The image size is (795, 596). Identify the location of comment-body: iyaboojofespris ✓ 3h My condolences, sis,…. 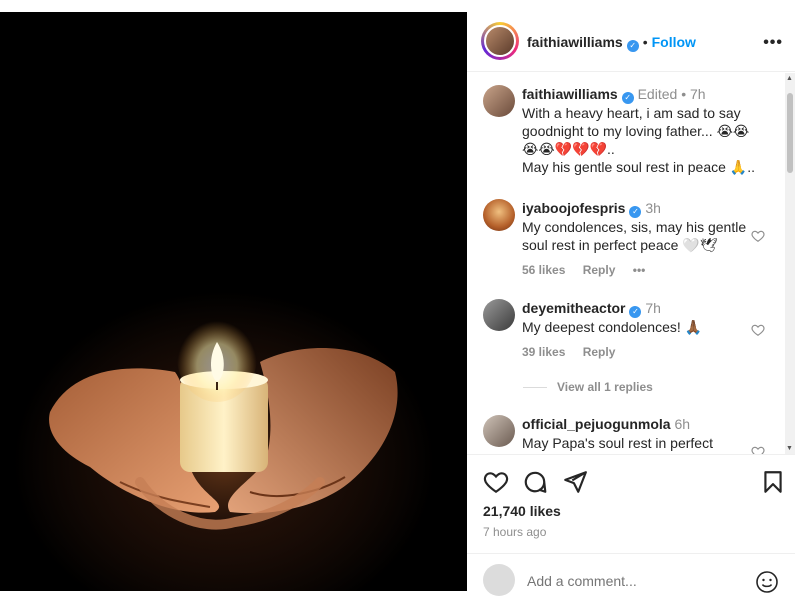
(636, 239).